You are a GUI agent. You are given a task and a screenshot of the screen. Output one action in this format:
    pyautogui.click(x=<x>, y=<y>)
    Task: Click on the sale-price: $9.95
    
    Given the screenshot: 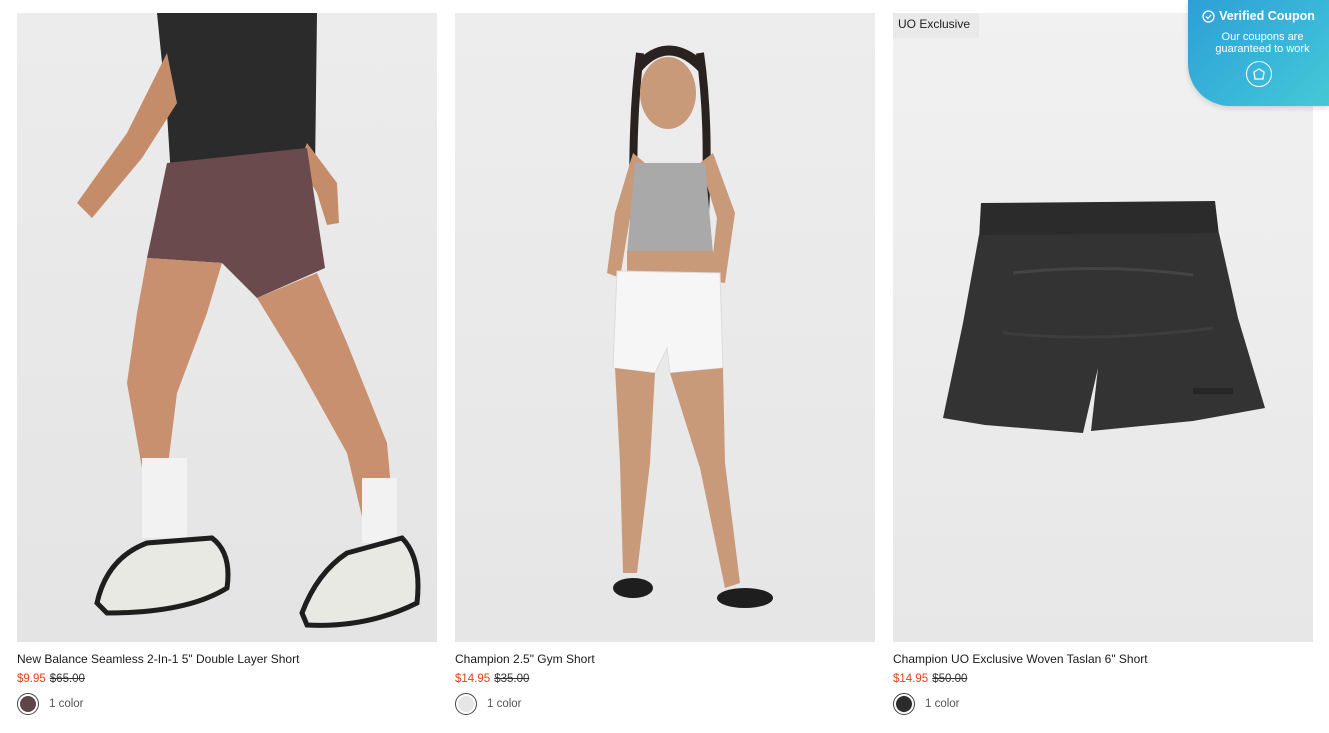 What is the action you would take?
    pyautogui.click(x=31, y=679)
    